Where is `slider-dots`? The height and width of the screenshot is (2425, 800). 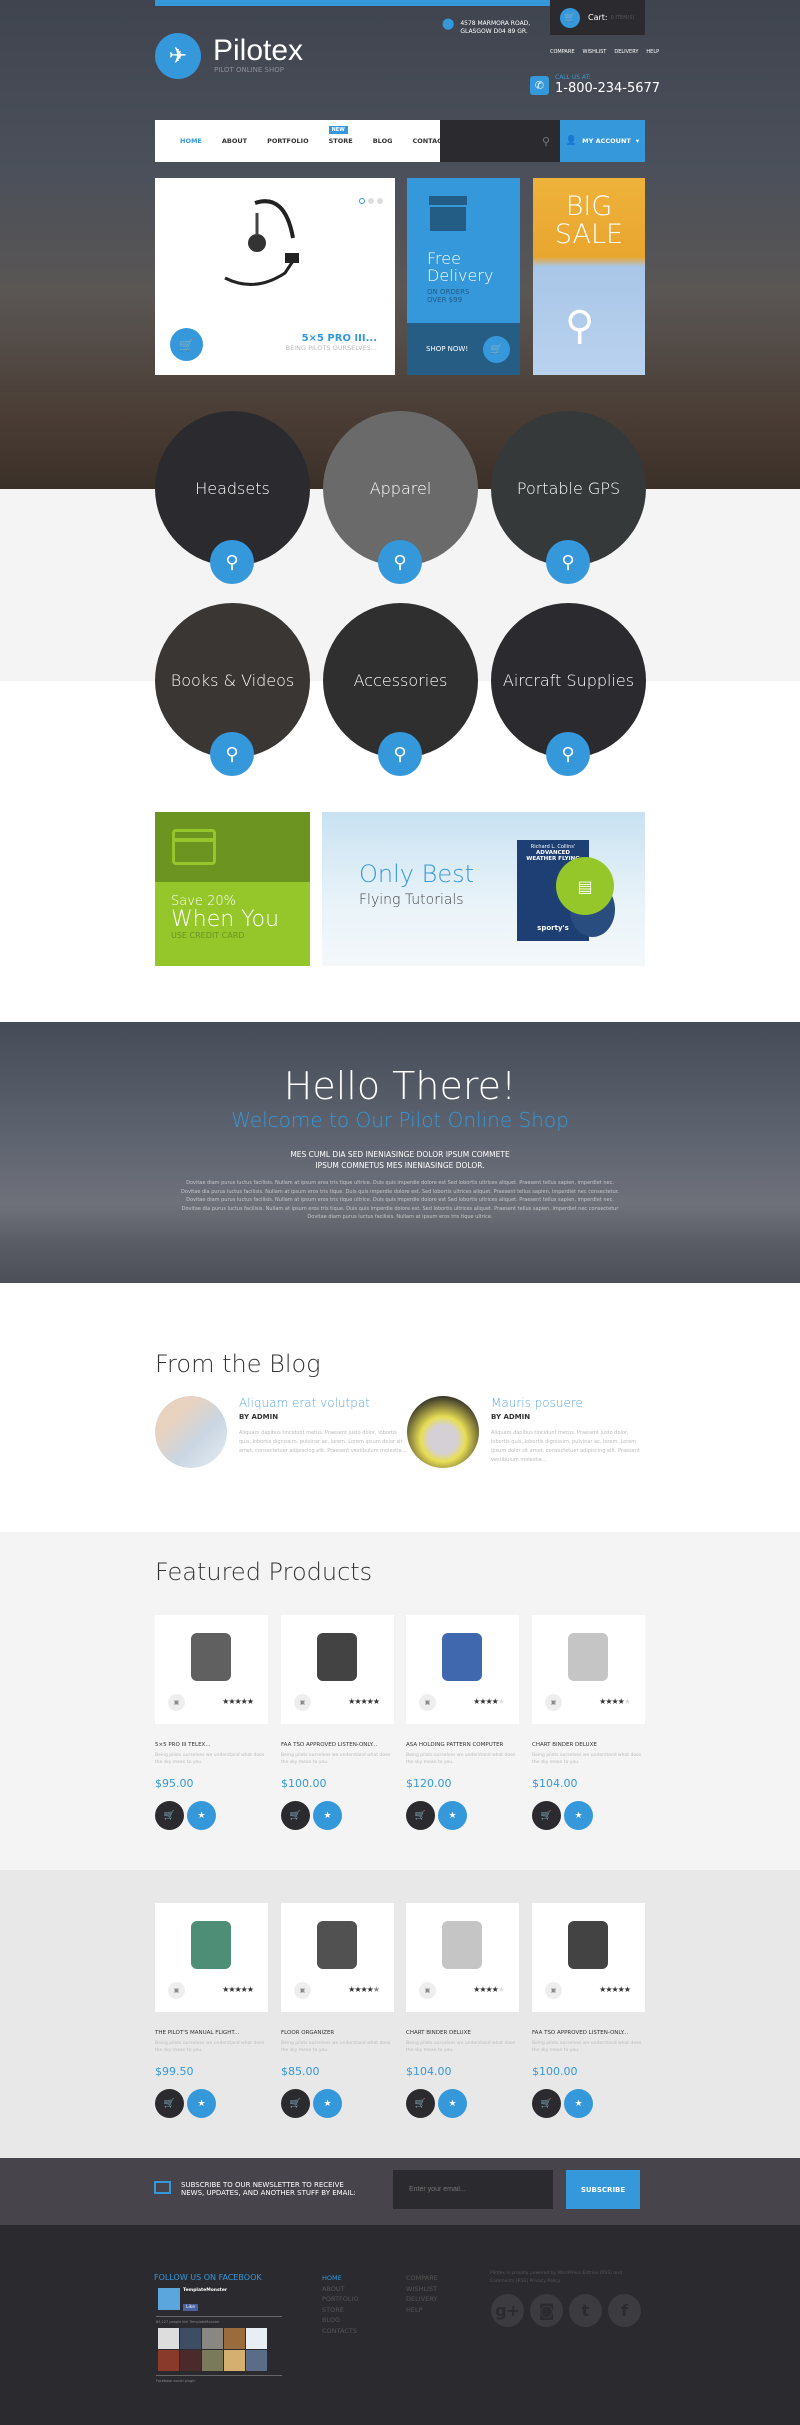 slider-dots is located at coordinates (371, 201).